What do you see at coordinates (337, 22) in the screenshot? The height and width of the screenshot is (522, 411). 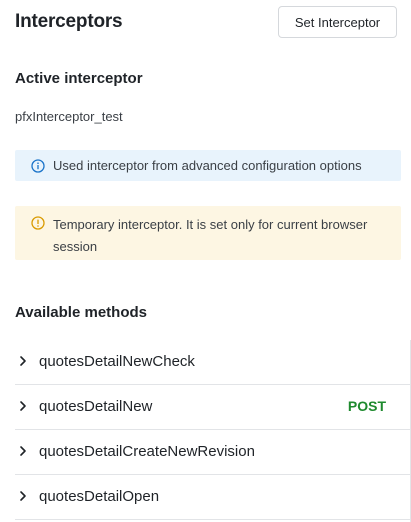 I see `set-interceptor-button: Set Interceptor` at bounding box center [337, 22].